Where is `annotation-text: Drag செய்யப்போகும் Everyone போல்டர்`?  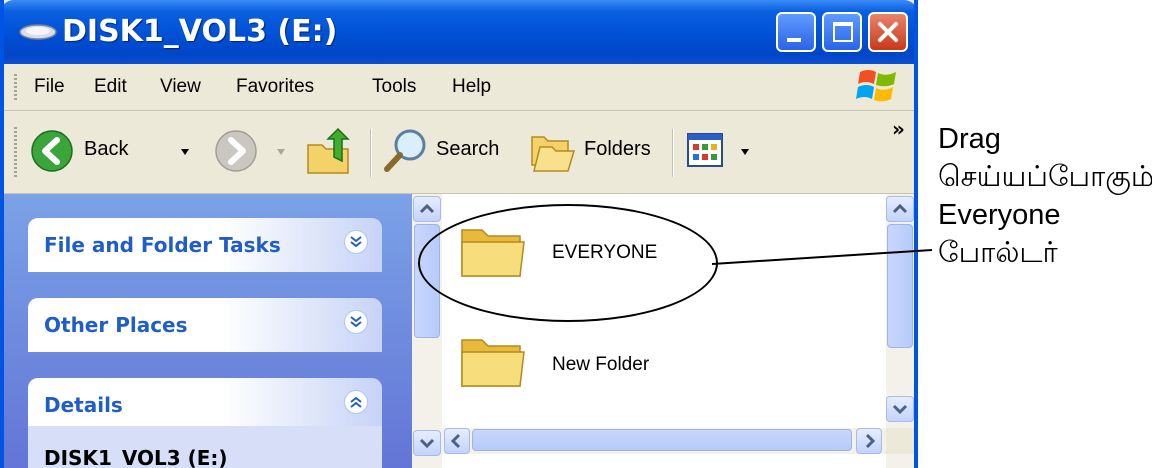
annotation-text: Drag செய்யப்போகும் Everyone போல்டர் is located at coordinates (1045, 196).